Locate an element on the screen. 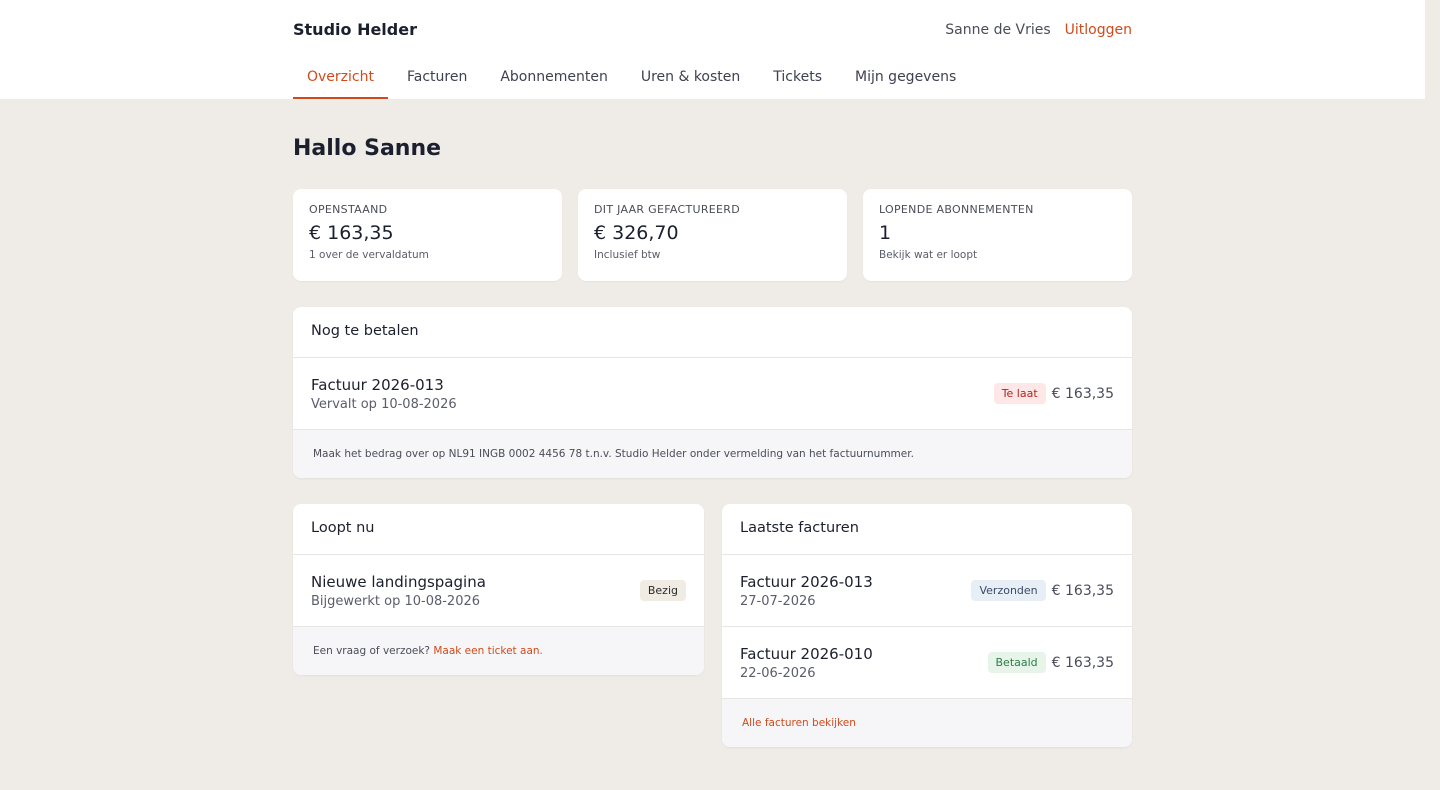  stat-sub: 1 over de vervaldatum is located at coordinates (369, 255).